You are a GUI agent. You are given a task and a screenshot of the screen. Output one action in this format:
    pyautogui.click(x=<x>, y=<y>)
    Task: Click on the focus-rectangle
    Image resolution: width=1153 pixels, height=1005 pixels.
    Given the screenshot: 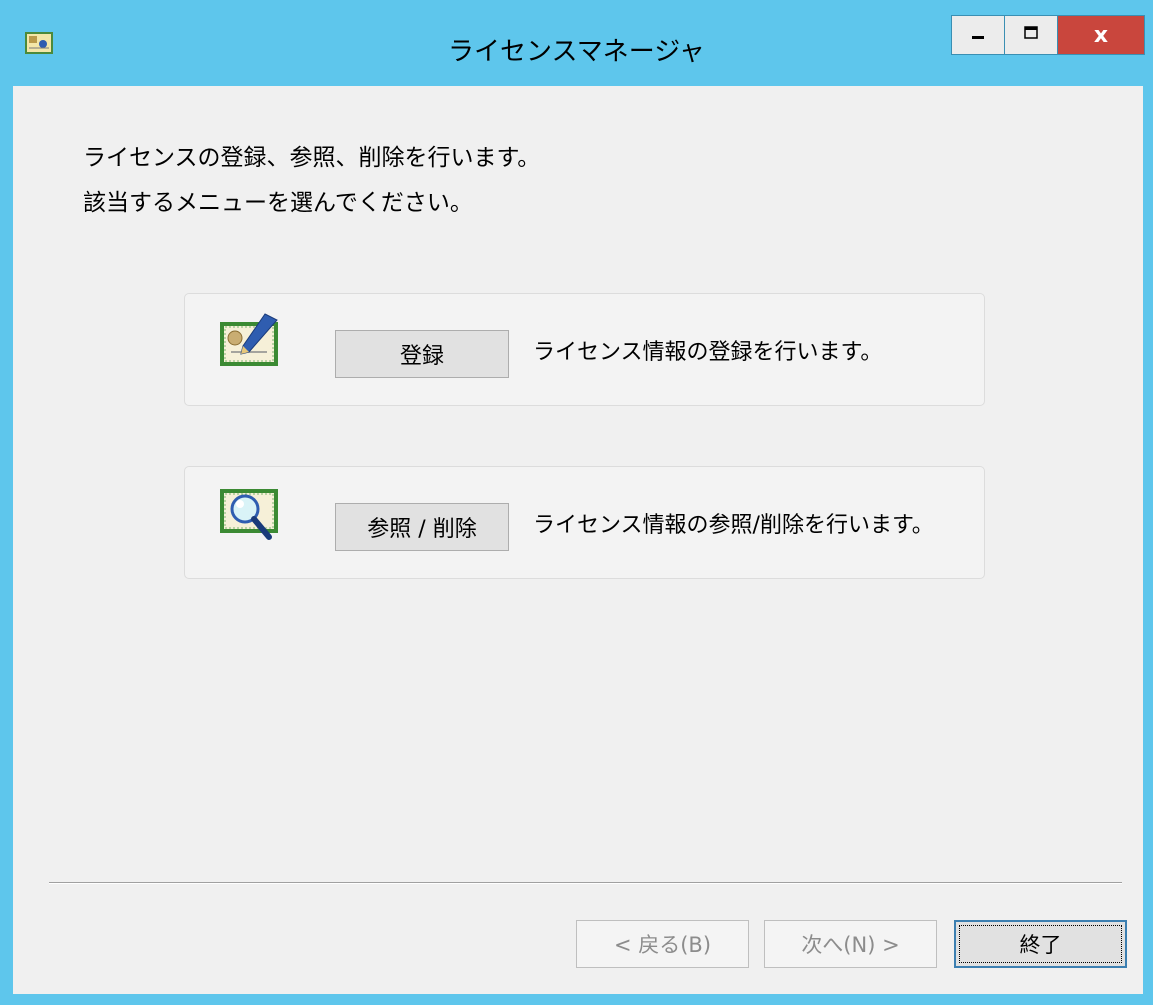 What is the action you would take?
    pyautogui.click(x=1040, y=944)
    